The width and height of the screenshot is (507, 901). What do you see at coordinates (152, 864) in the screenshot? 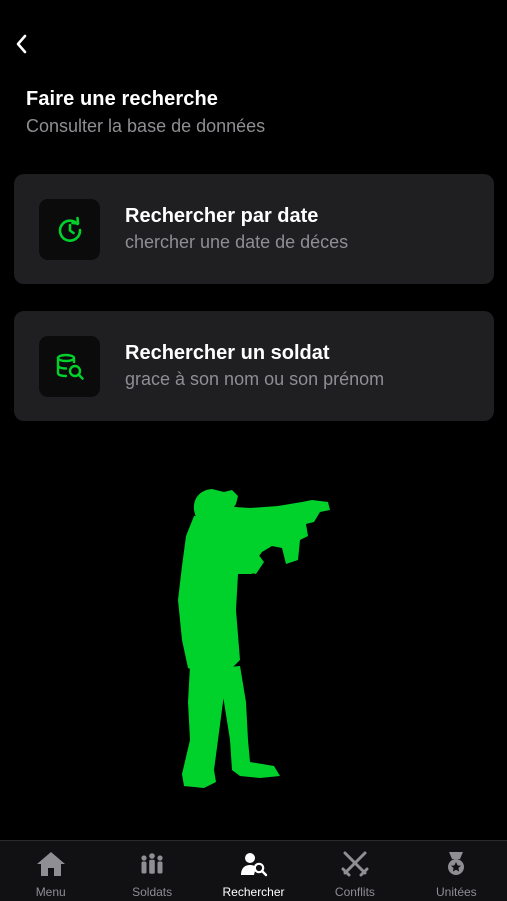
I see `soldiers-icon` at bounding box center [152, 864].